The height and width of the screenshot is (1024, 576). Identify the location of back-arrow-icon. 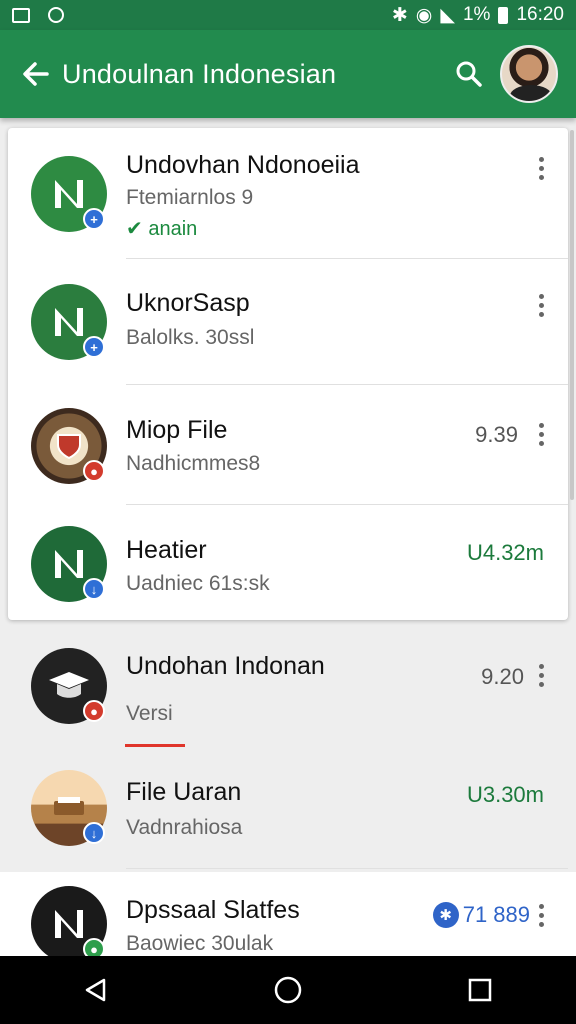
(35, 74).